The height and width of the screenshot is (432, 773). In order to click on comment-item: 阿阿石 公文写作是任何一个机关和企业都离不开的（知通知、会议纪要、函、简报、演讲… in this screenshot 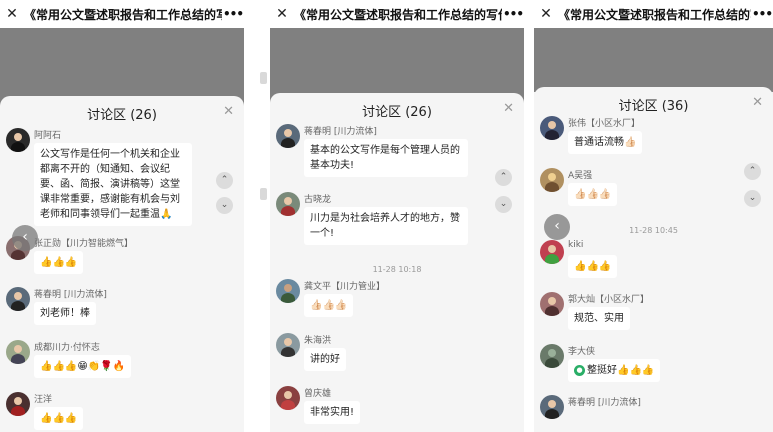, I will do `click(122, 178)`.